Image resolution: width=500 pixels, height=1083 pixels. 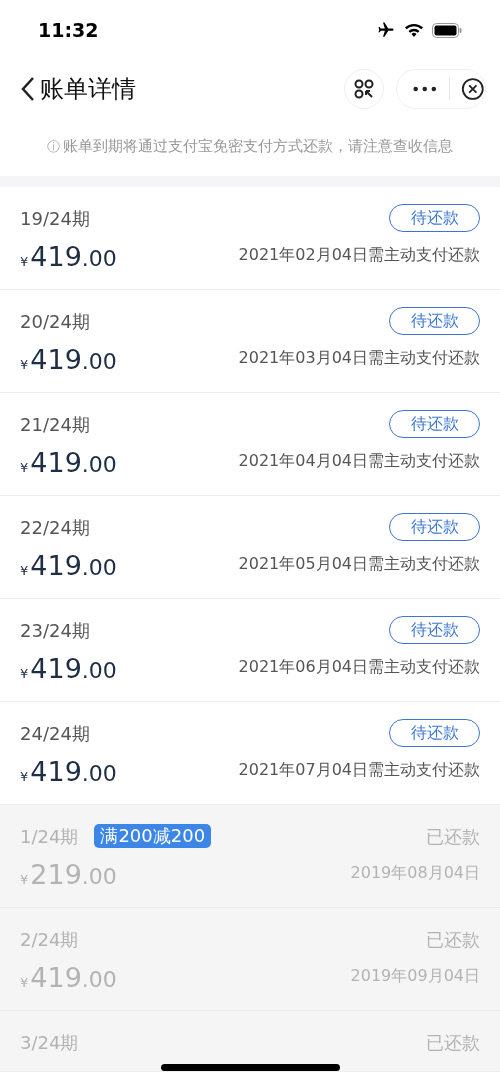 I want to click on info-icon: ⓘ, so click(x=53, y=146).